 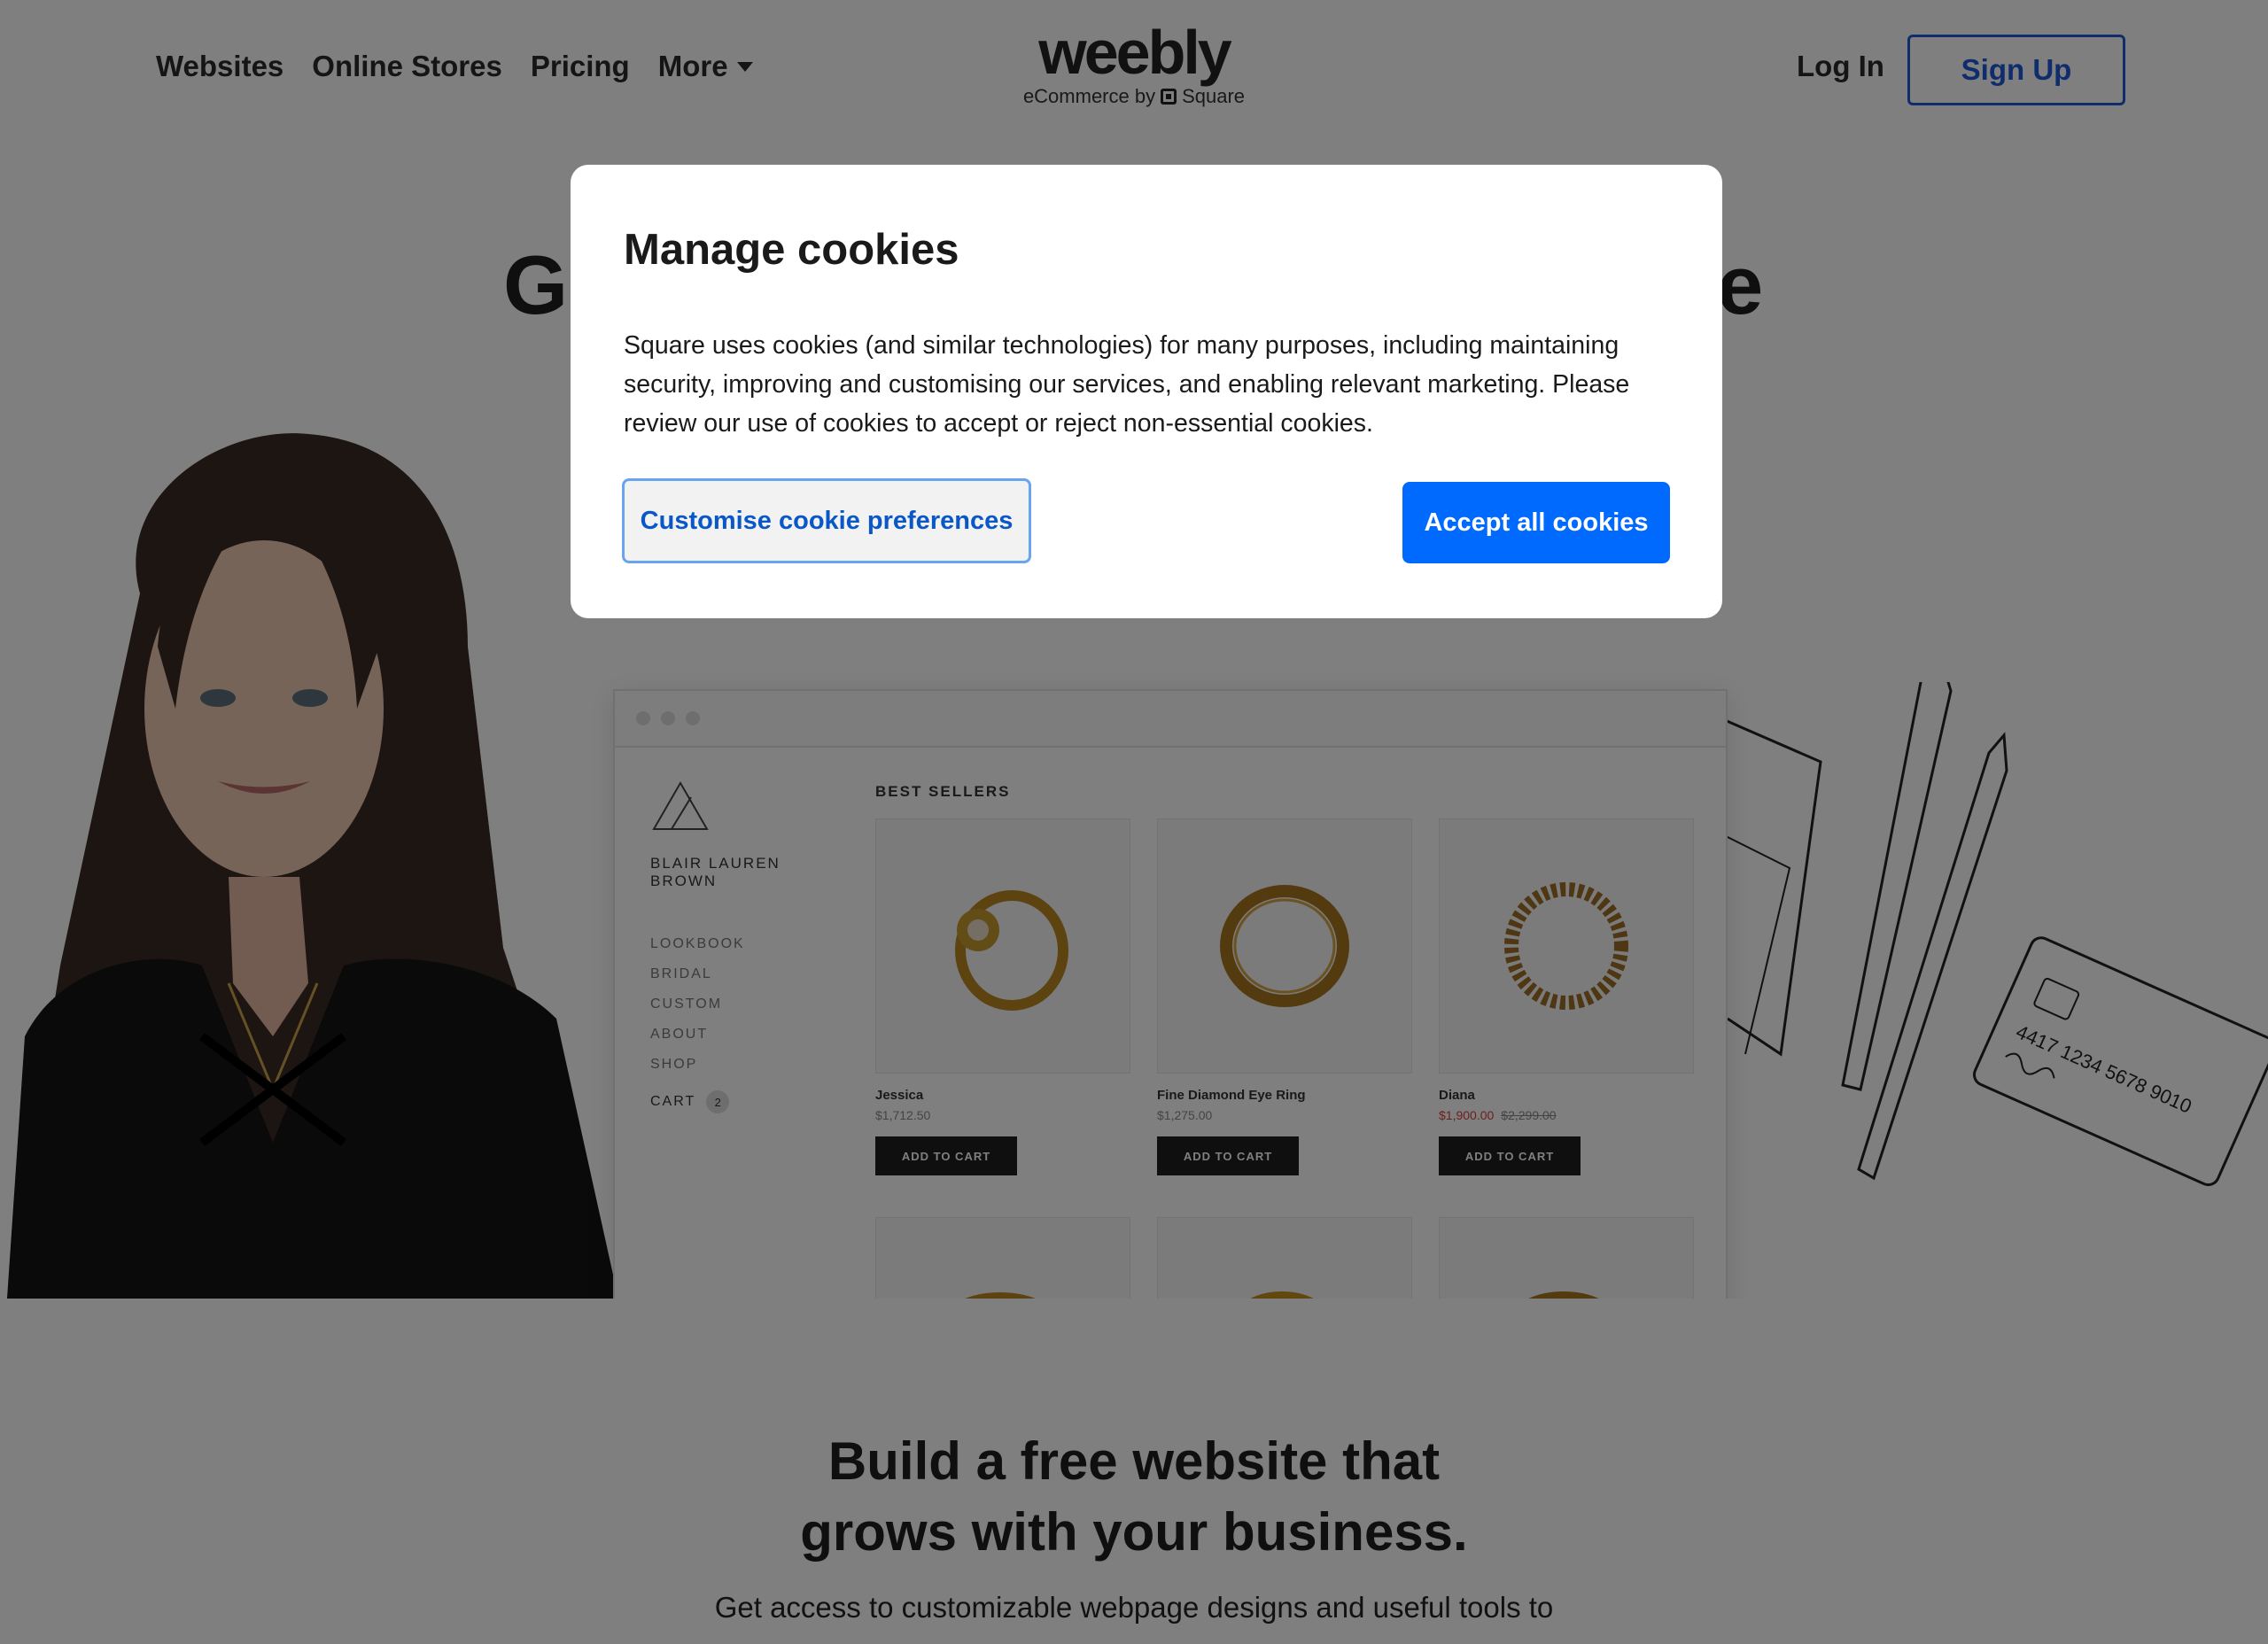 I want to click on customise-cookies-button: Customise cookie preferences, so click(x=826, y=520).